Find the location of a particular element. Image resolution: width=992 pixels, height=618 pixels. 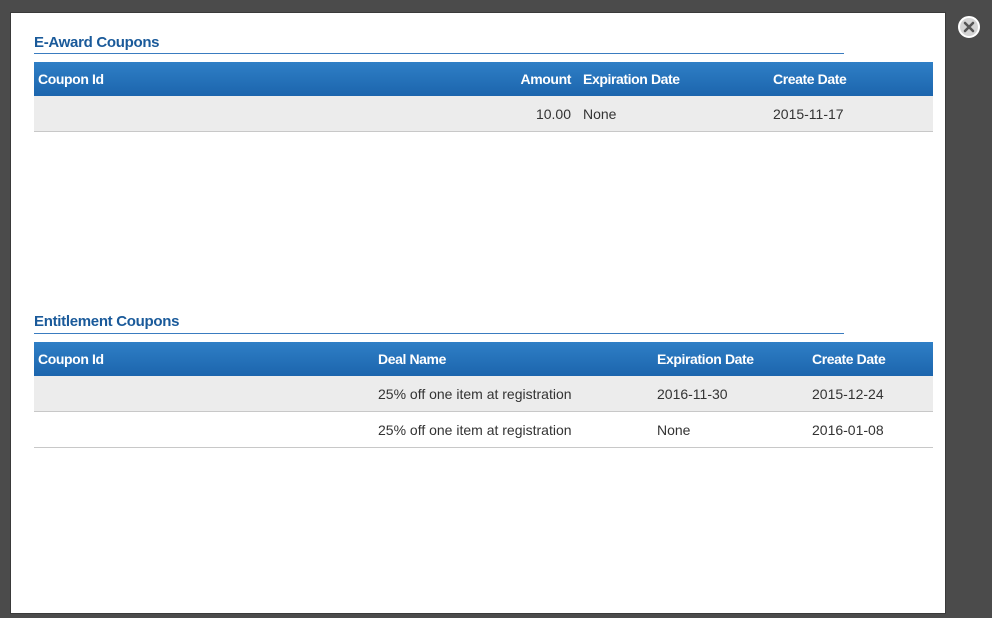

entitlement-cell-expiration: None is located at coordinates (734, 429).